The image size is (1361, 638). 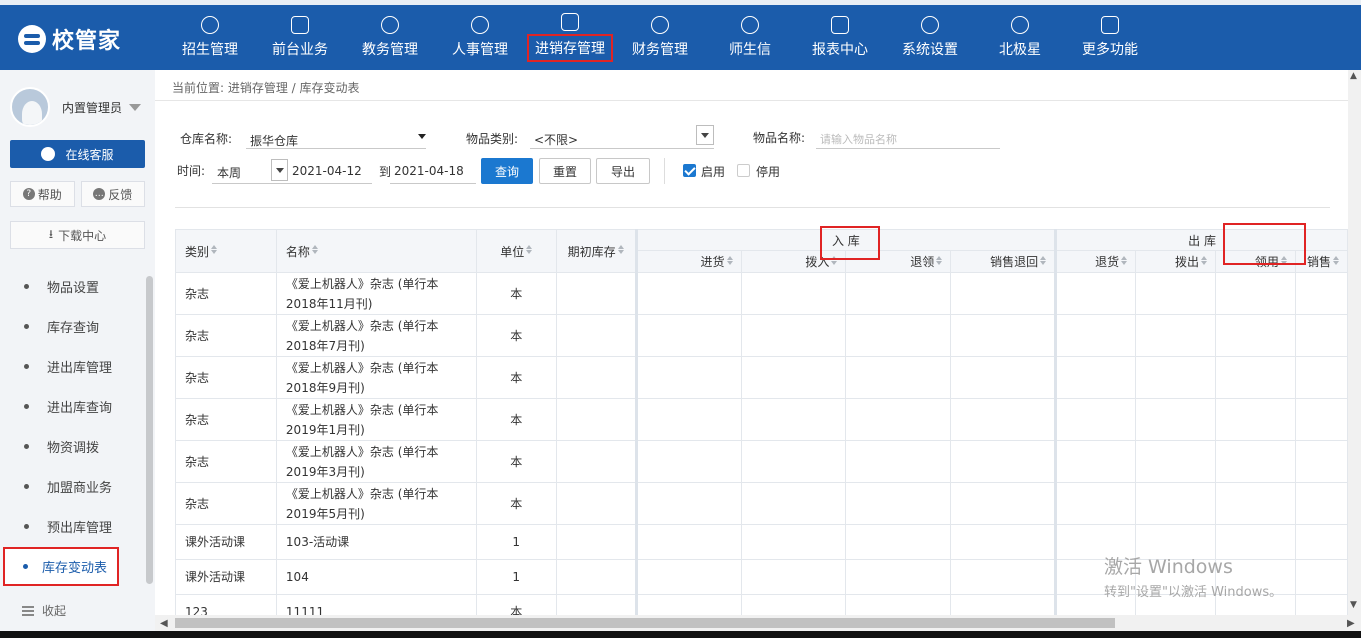 I want to click on col-header-name: 名称, so click(x=376, y=251).